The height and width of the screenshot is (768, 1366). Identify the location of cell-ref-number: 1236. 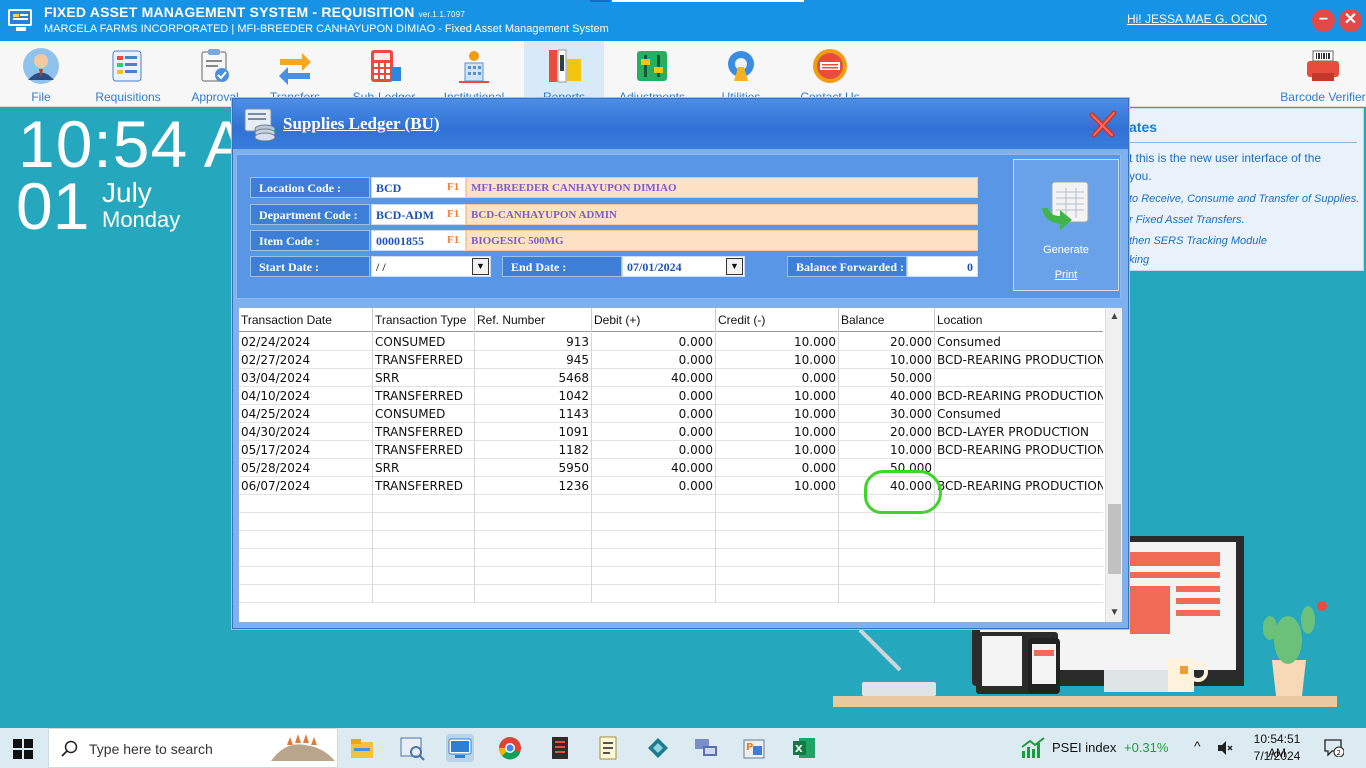
(533, 486).